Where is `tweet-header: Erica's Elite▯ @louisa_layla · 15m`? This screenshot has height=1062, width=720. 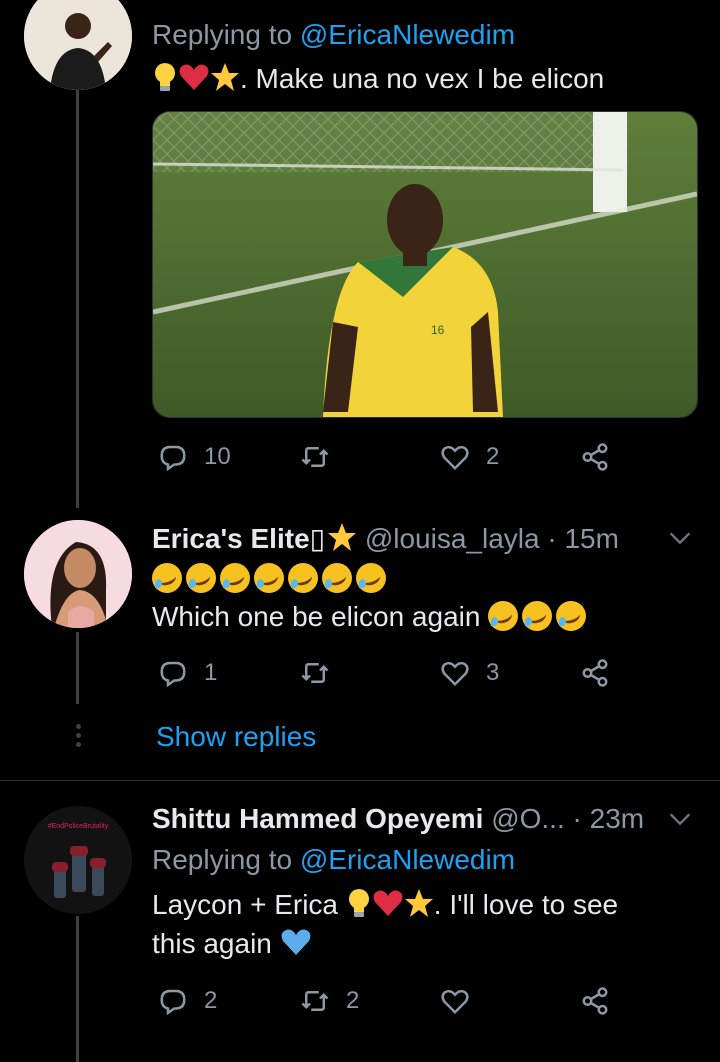 tweet-header: Erica's Elite▯ @louisa_layla · 15m is located at coordinates (385, 541).